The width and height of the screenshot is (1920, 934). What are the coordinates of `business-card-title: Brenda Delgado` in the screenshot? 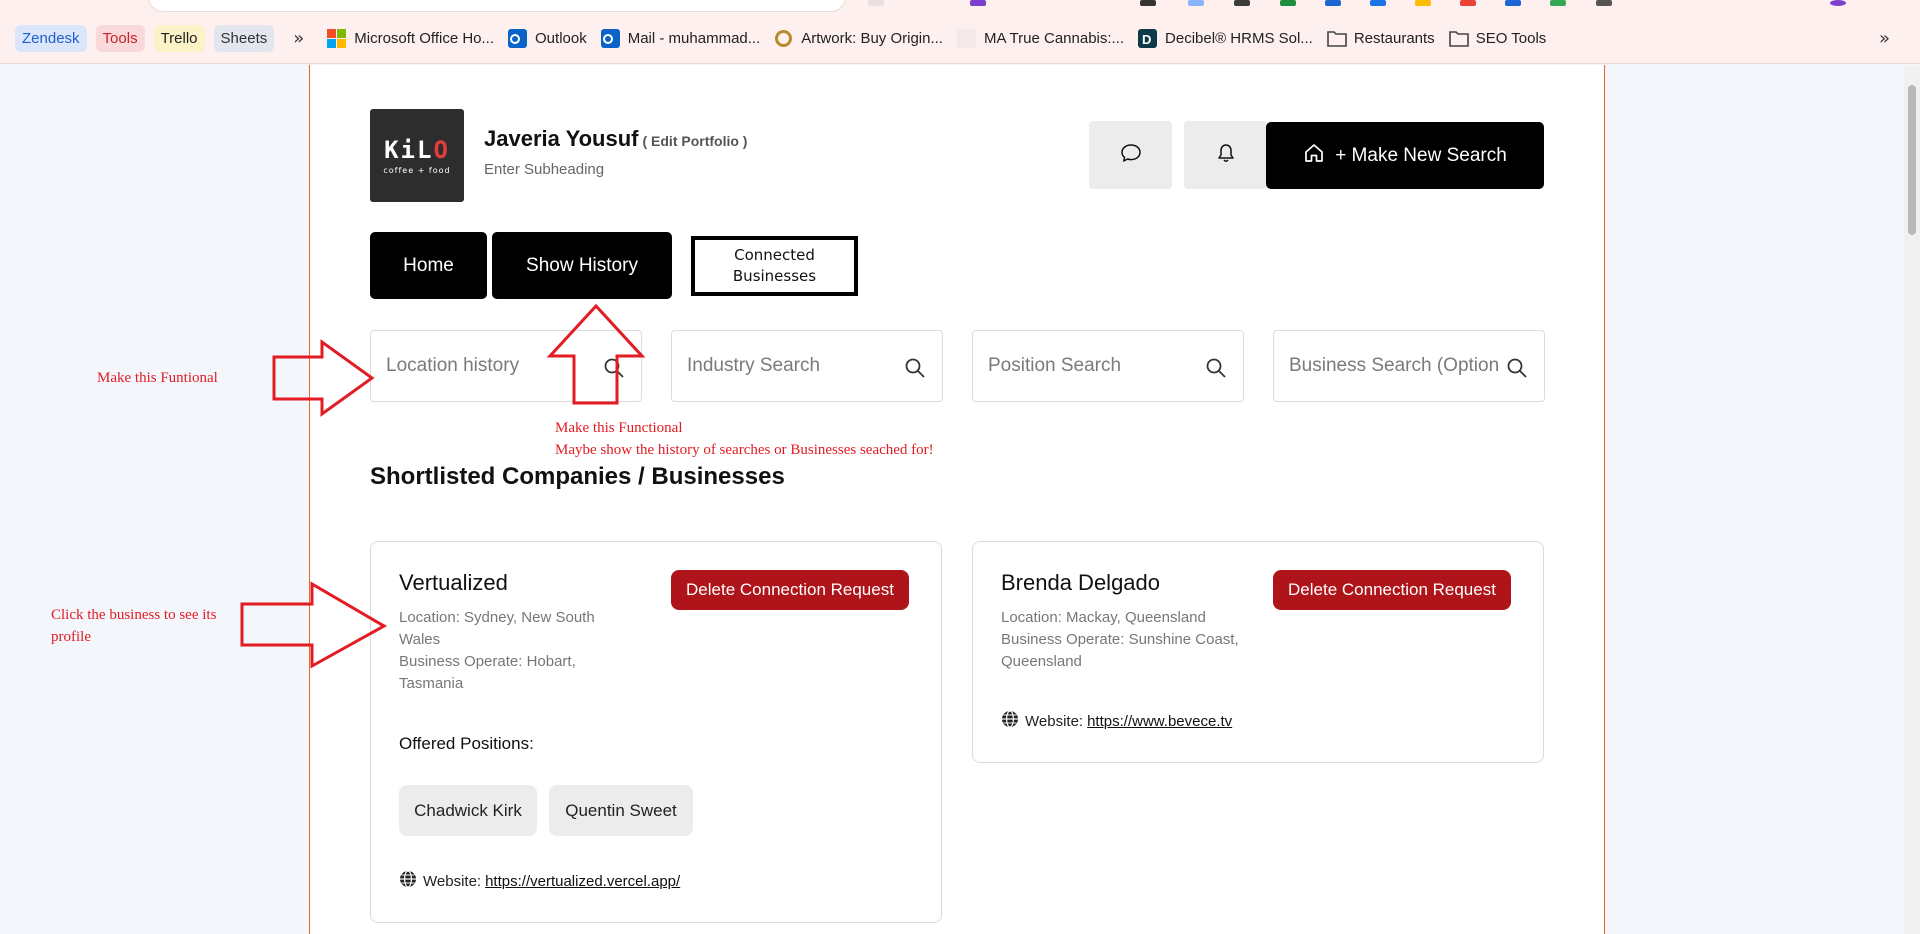 It's located at (1080, 583).